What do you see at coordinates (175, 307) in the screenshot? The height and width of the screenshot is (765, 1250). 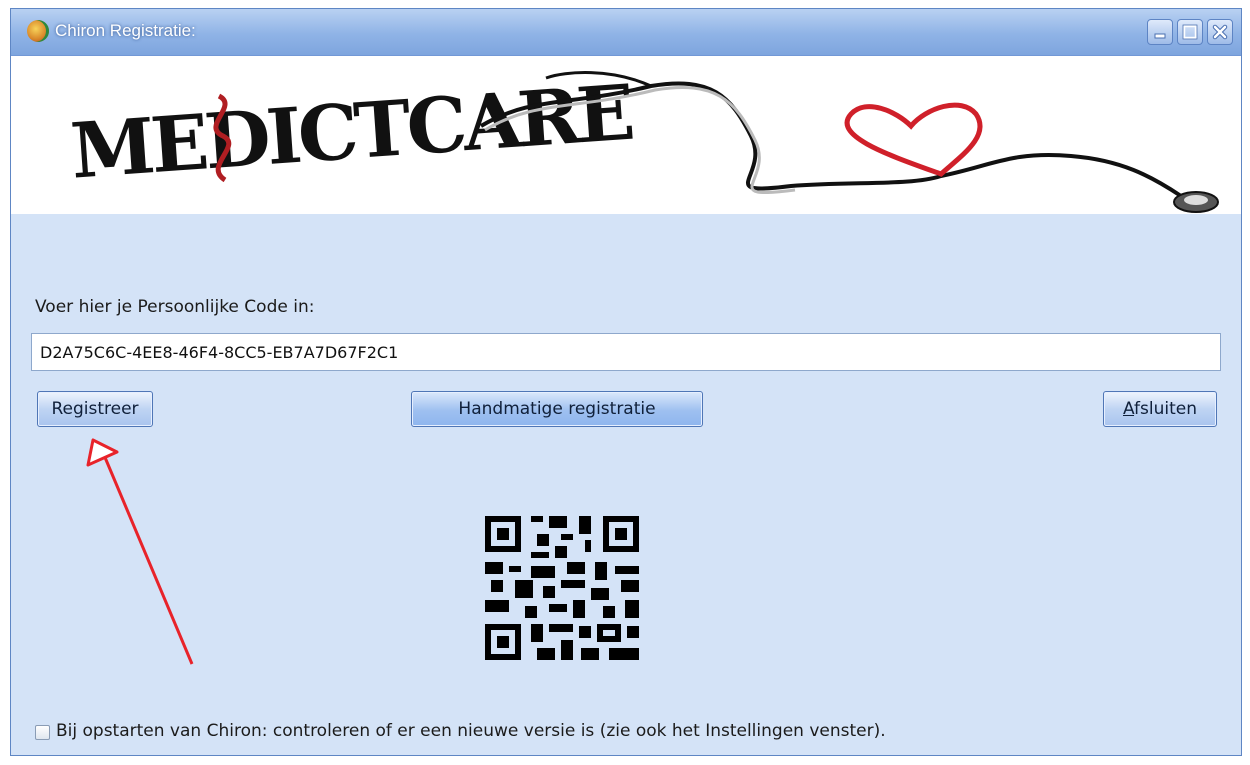 I see `personal-code-label: Voer hier je Persoonlijke Code in:` at bounding box center [175, 307].